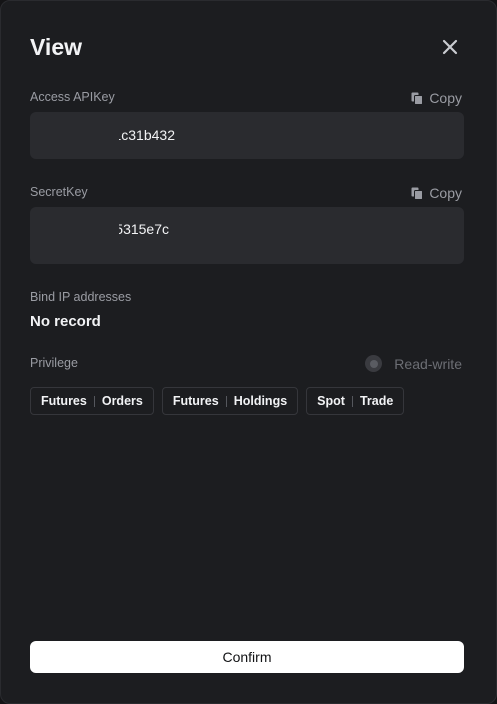  I want to click on secret-key-value: 5315e7c, so click(144, 229).